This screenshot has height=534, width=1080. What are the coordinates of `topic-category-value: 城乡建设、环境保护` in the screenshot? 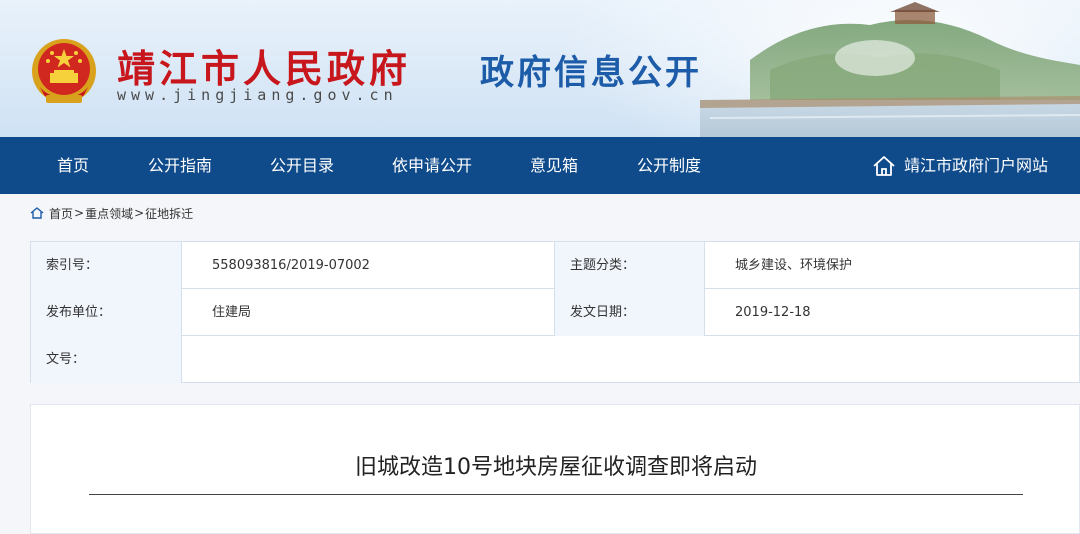 It's located at (891, 265).